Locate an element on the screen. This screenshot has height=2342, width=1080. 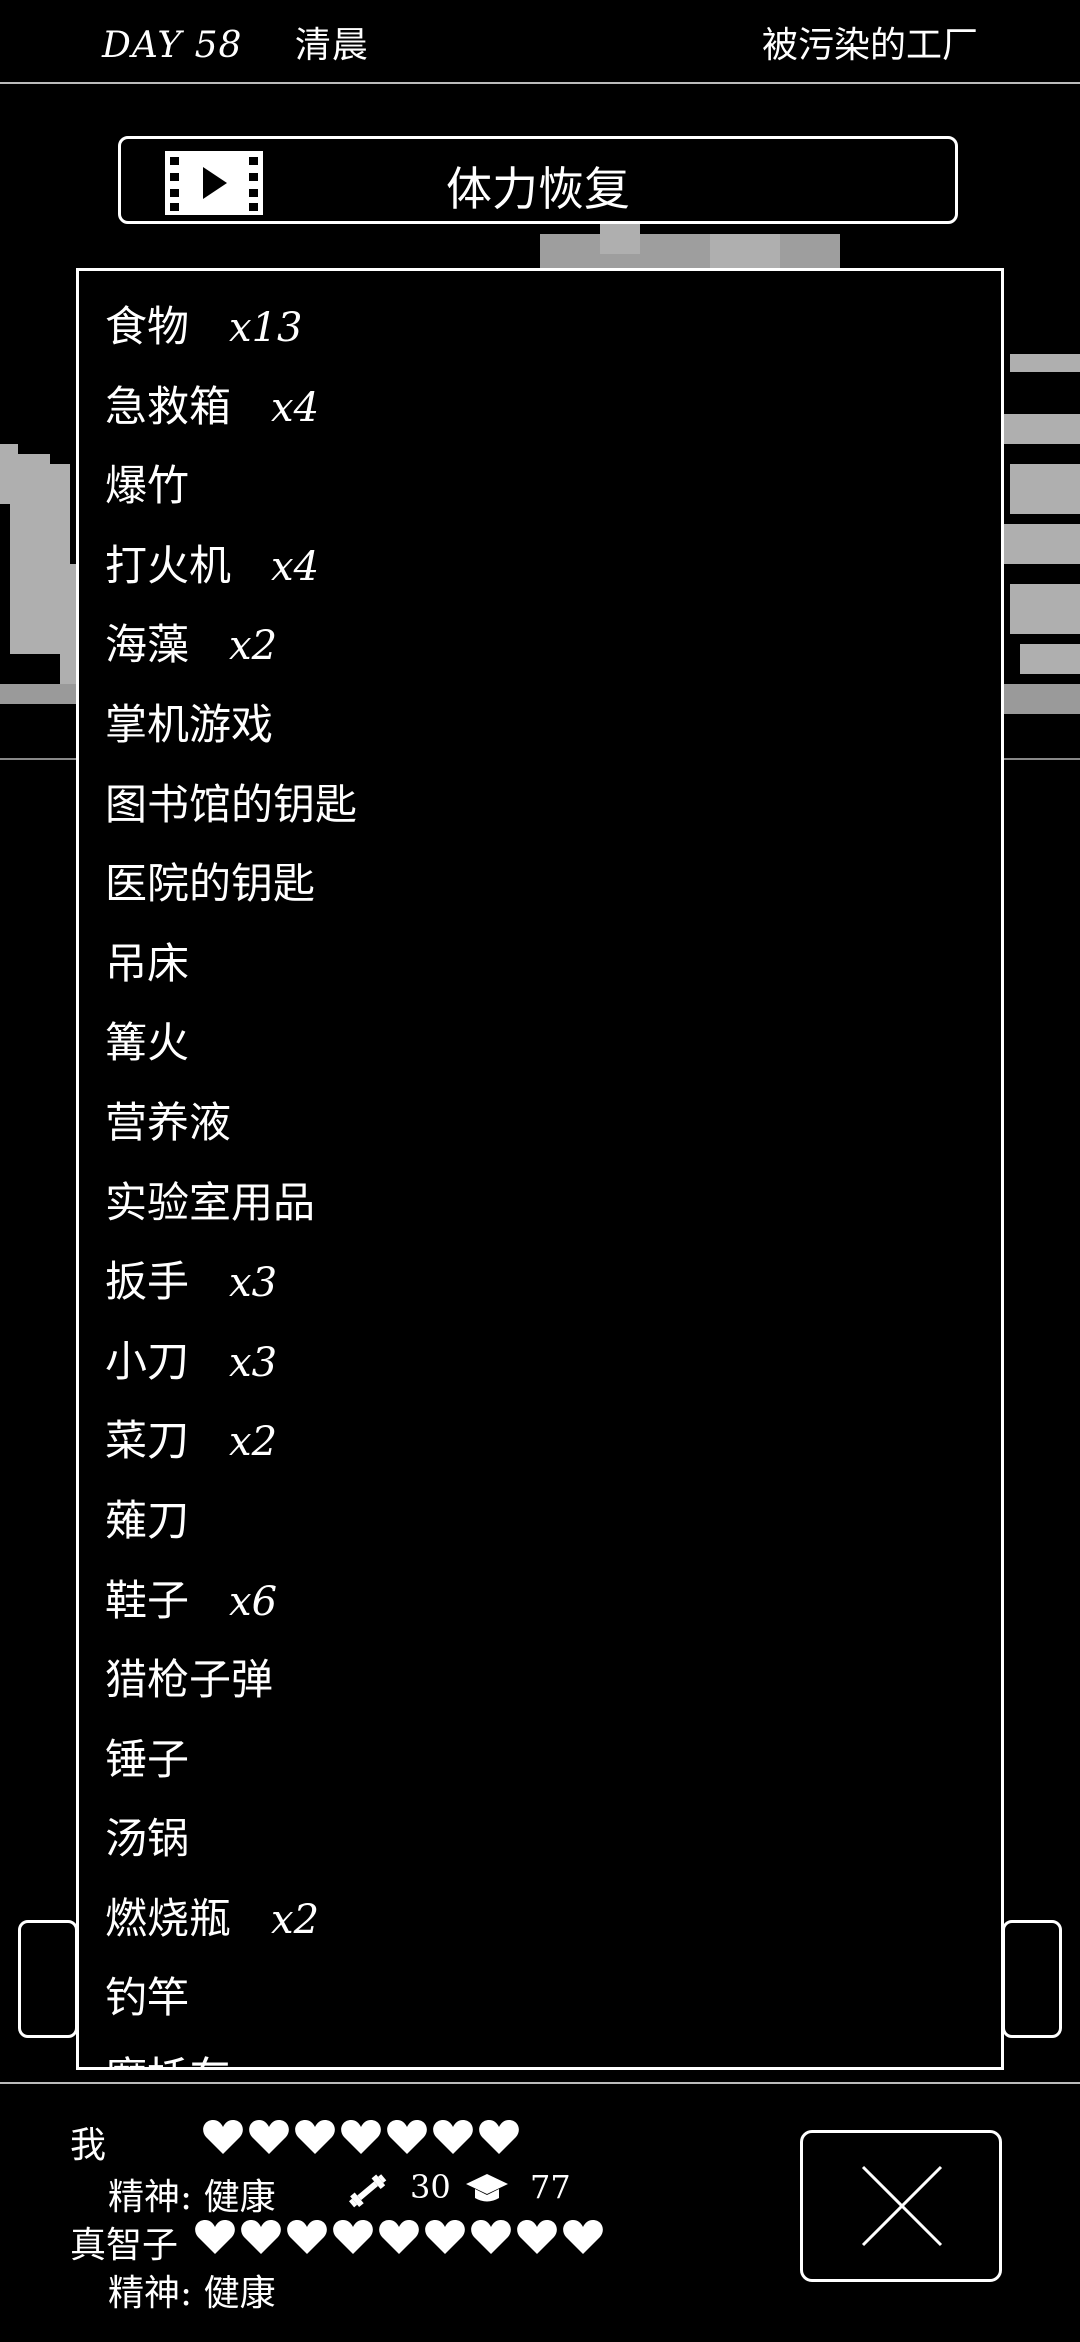
inventory-item: 扳手 x3 is located at coordinates (231, 1282).